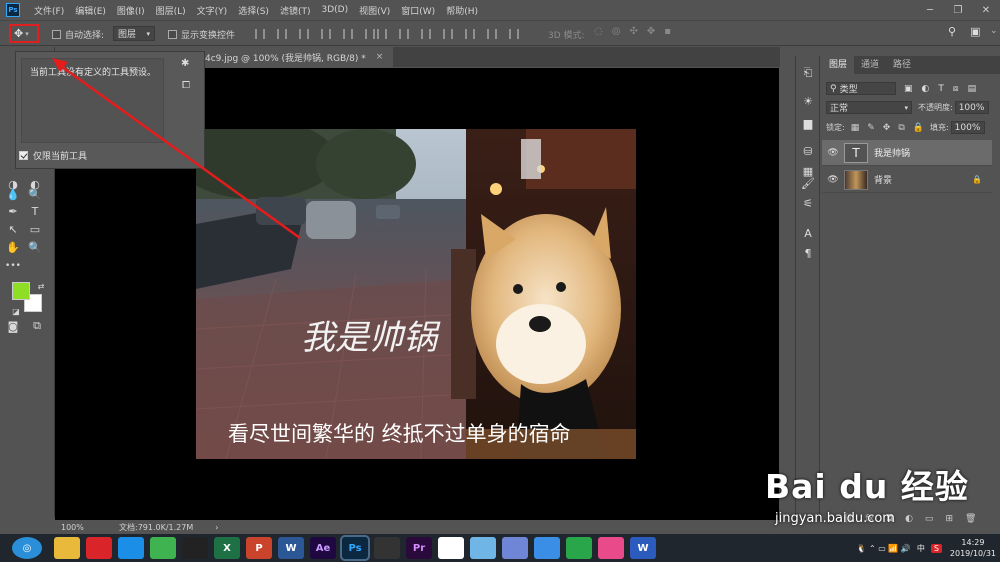  I want to click on move-tool-preset-button: ✥ ▾, so click(24, 33).